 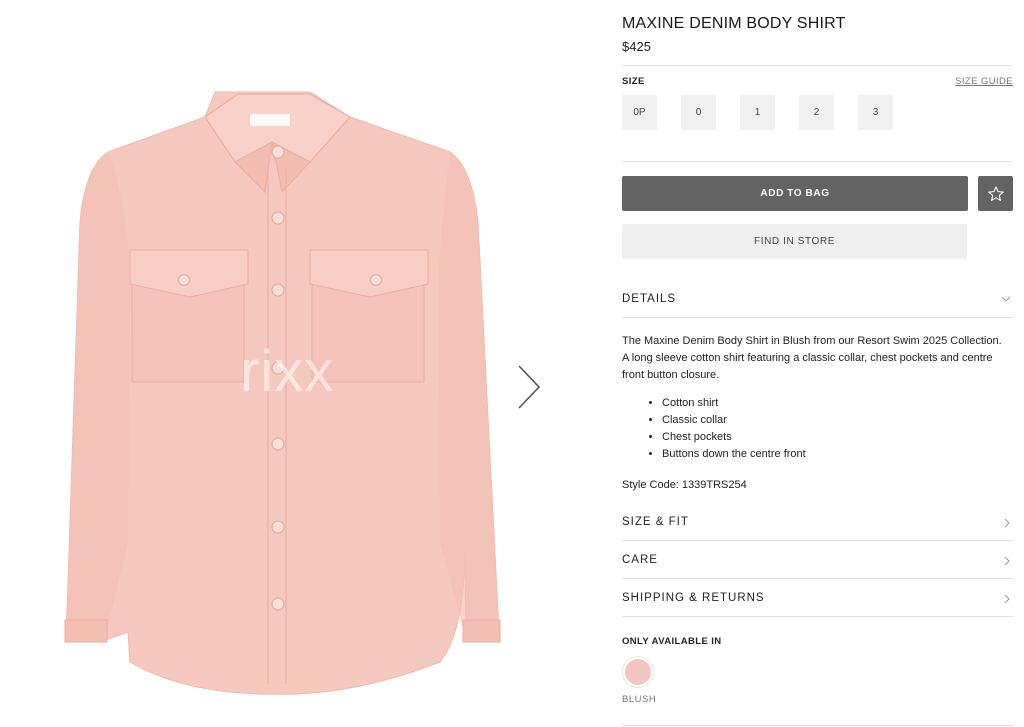 I want to click on details-accordion-header: DETAILS, so click(x=817, y=303).